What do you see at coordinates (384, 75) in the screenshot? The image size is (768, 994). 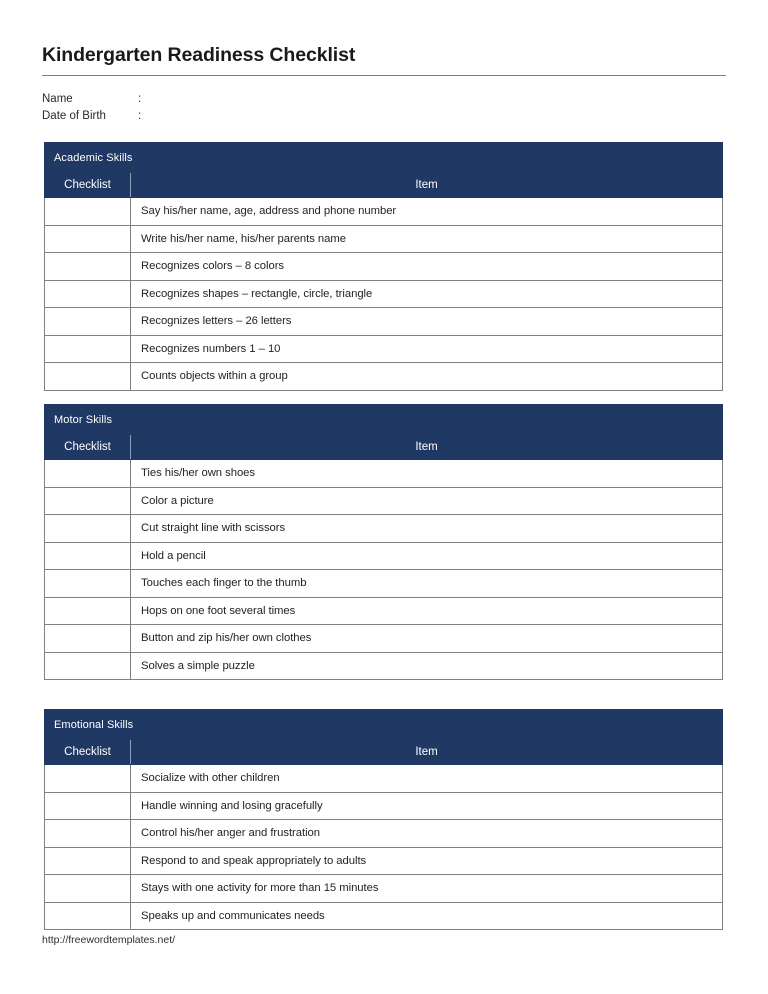 I see `title-divider` at bounding box center [384, 75].